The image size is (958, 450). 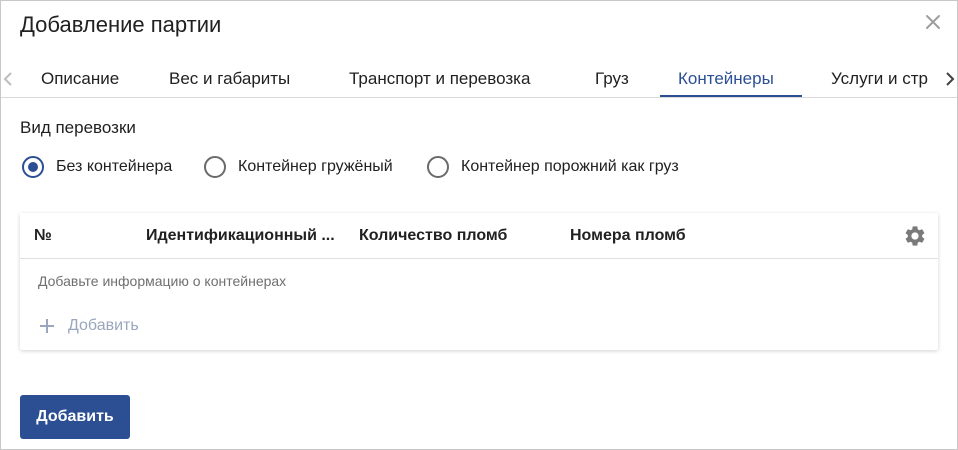 What do you see at coordinates (103, 325) in the screenshot?
I see `add-container-label: Добавить` at bounding box center [103, 325].